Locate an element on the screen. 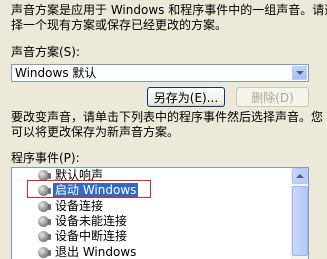  scroll-up-button is located at coordinates (300, 176).